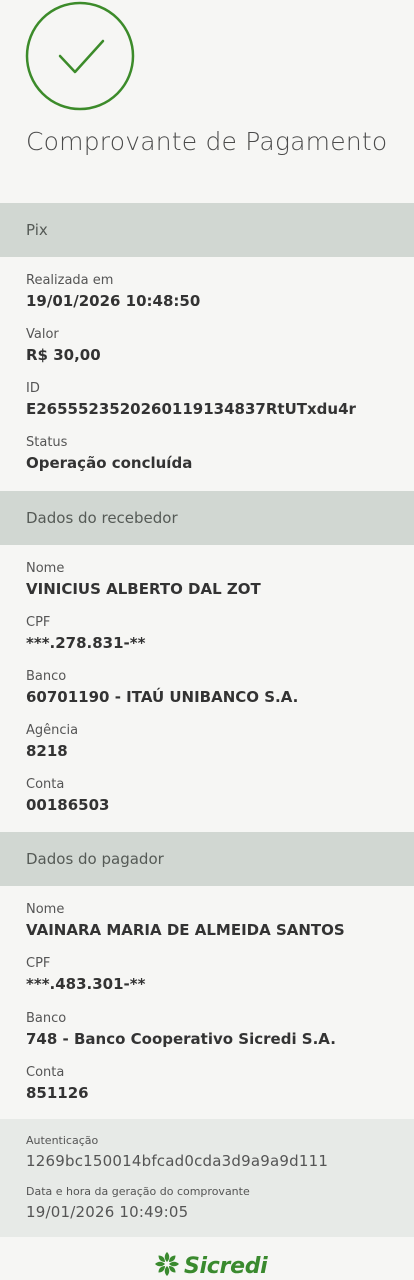  Describe the element at coordinates (70, 280) in the screenshot. I see `field-label: Realizada em` at that location.